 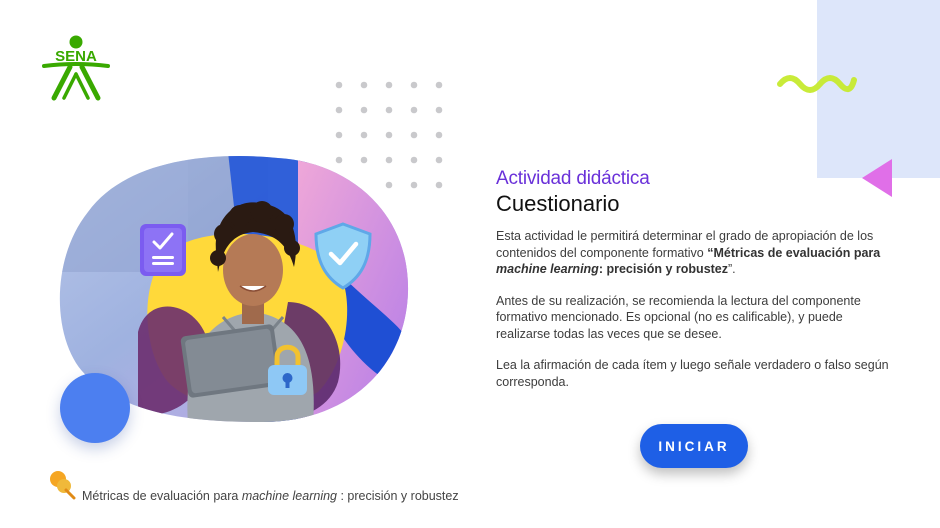 I want to click on activity-eyebrow: Actividad didáctica, so click(x=573, y=178).